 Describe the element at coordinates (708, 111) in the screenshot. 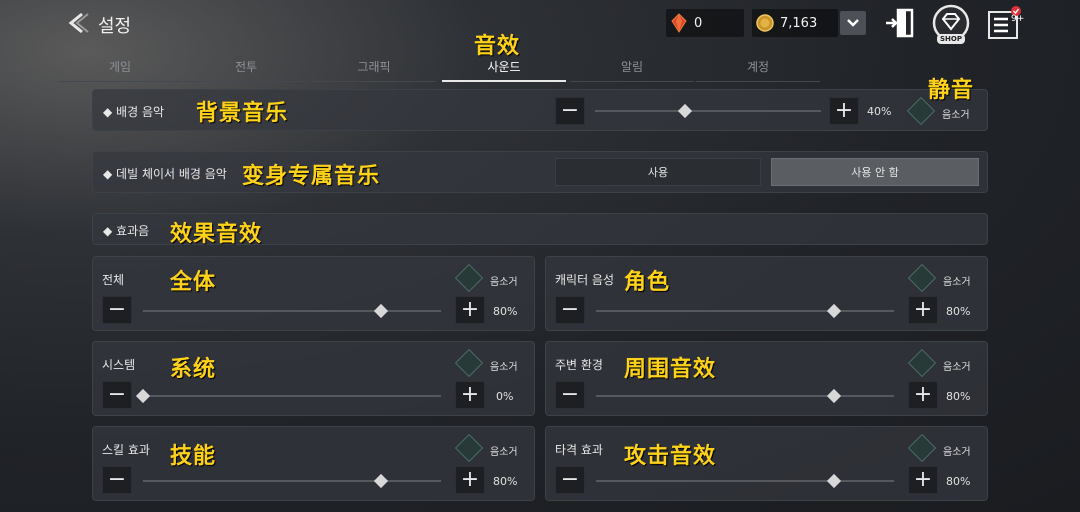

I see `bgm-slider-track` at that location.